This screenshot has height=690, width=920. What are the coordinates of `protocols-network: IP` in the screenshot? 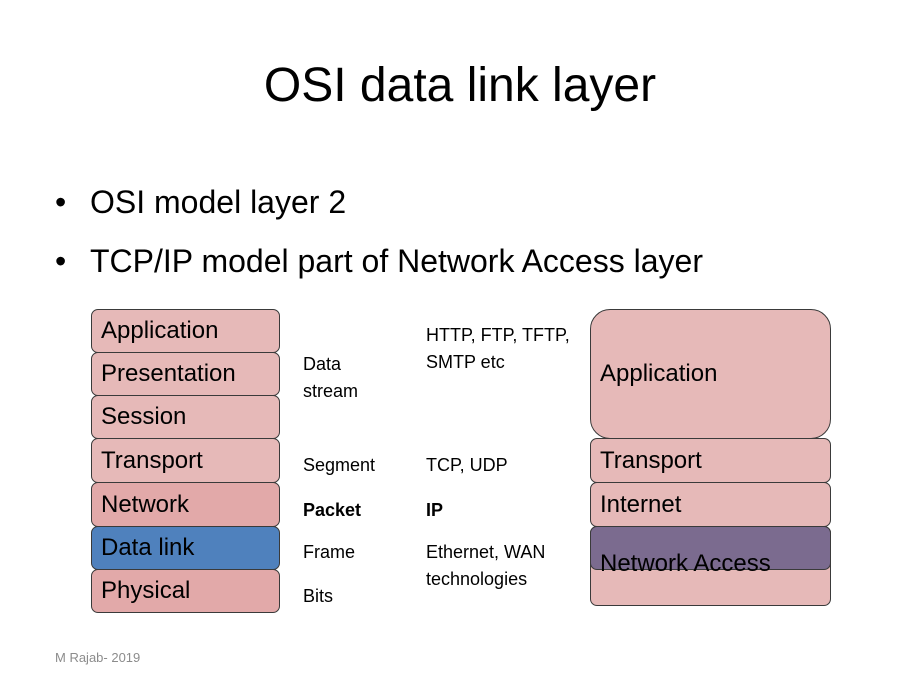 It's located at (435, 510).